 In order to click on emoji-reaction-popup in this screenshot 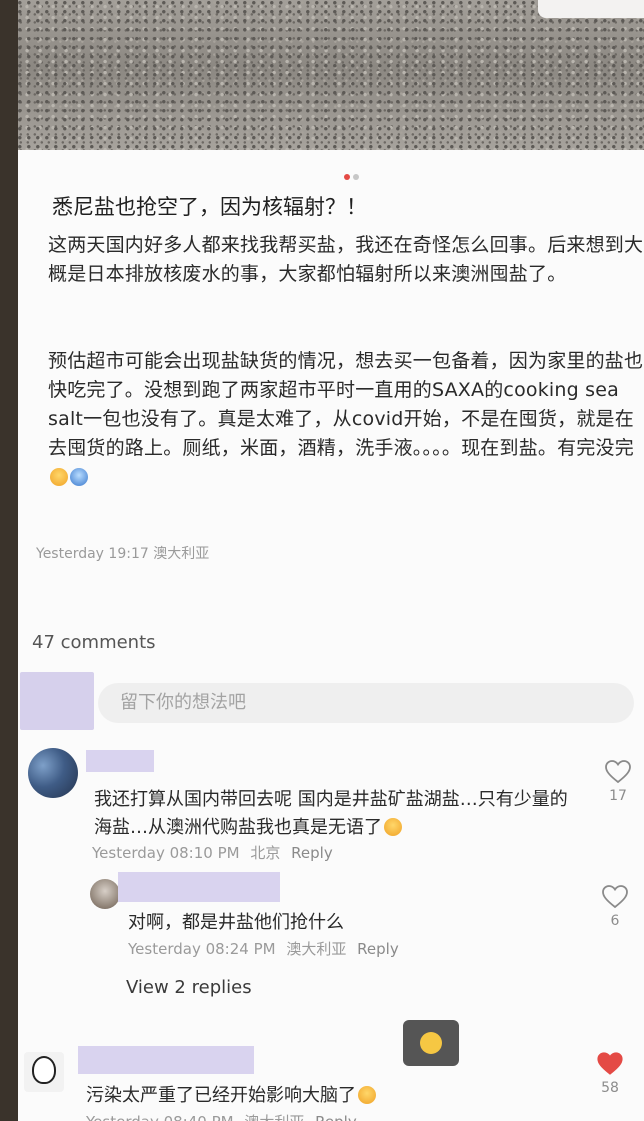, I will do `click(431, 1043)`.